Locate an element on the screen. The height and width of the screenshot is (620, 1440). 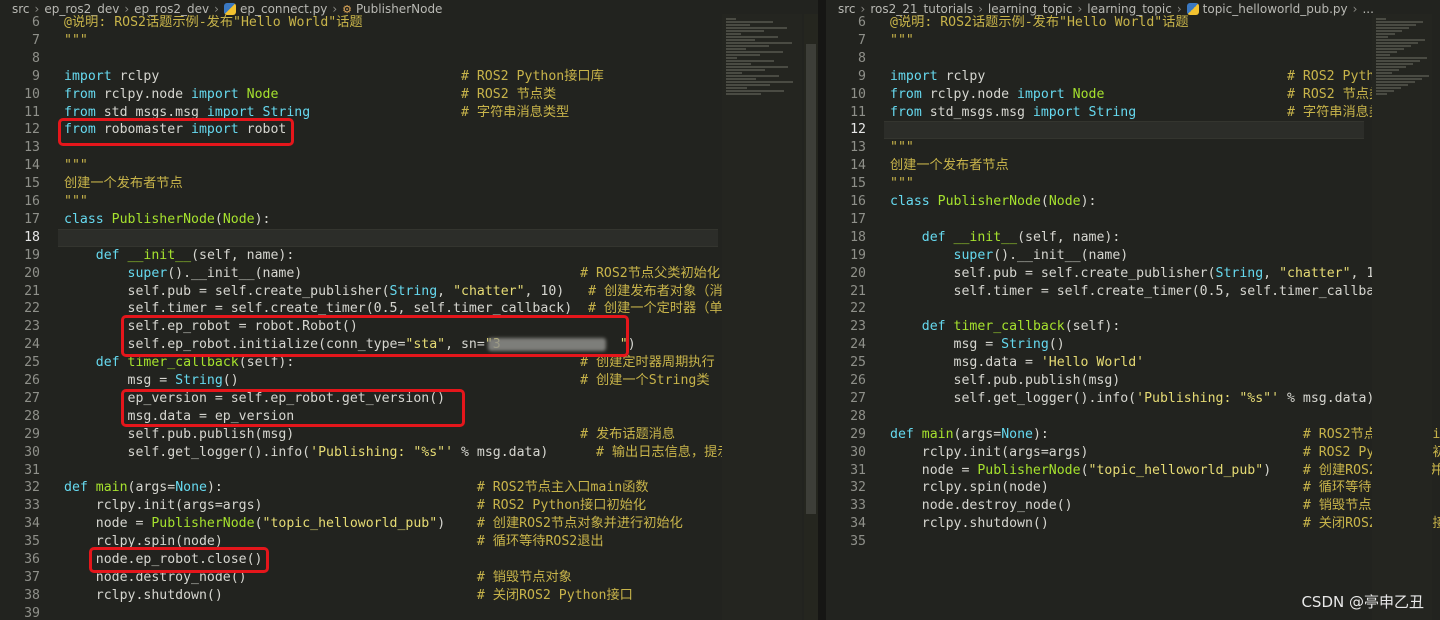
code-line: 31 is located at coordinates (409, 471).